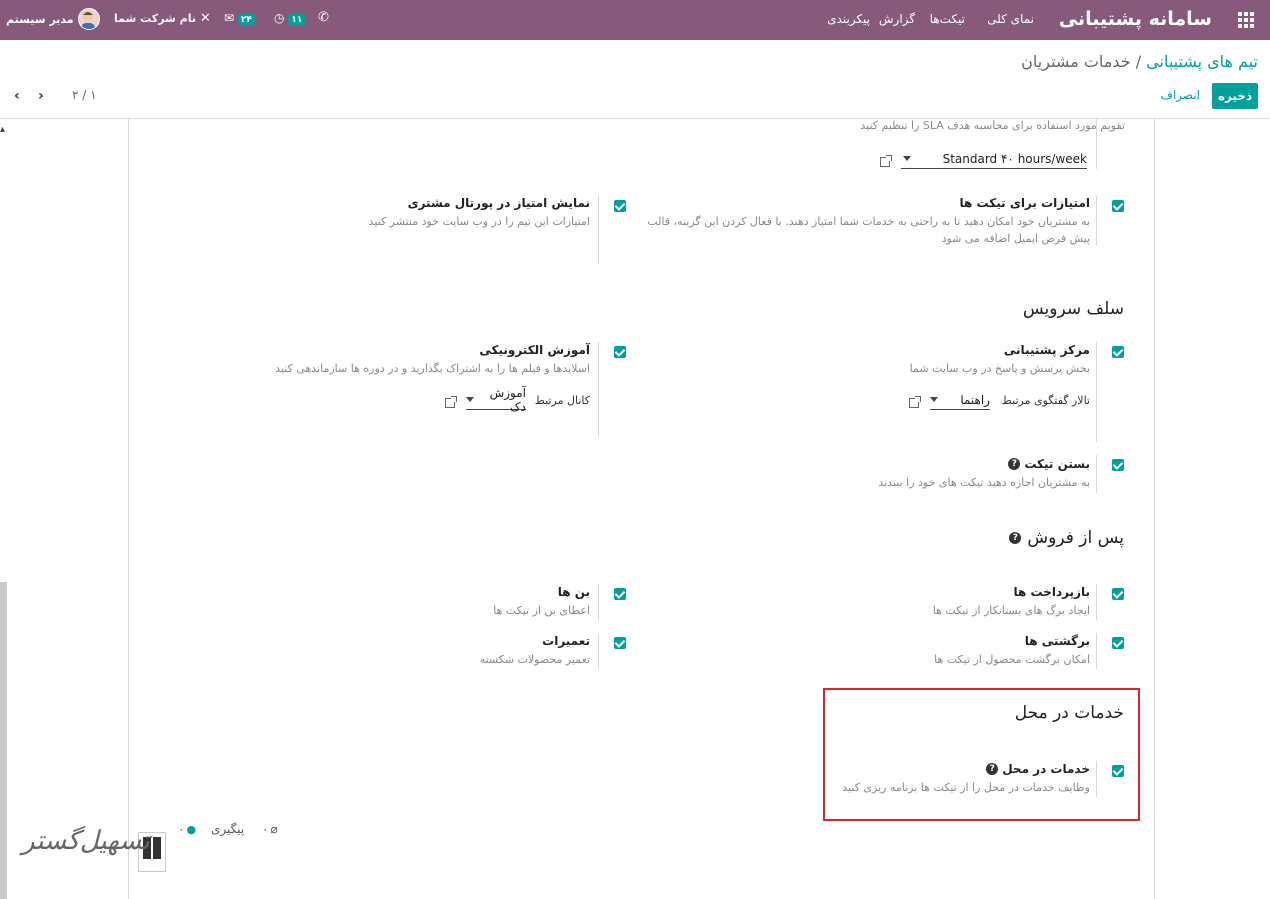 The width and height of the screenshot is (1270, 899). I want to click on ratings-checkbox, so click(1118, 206).